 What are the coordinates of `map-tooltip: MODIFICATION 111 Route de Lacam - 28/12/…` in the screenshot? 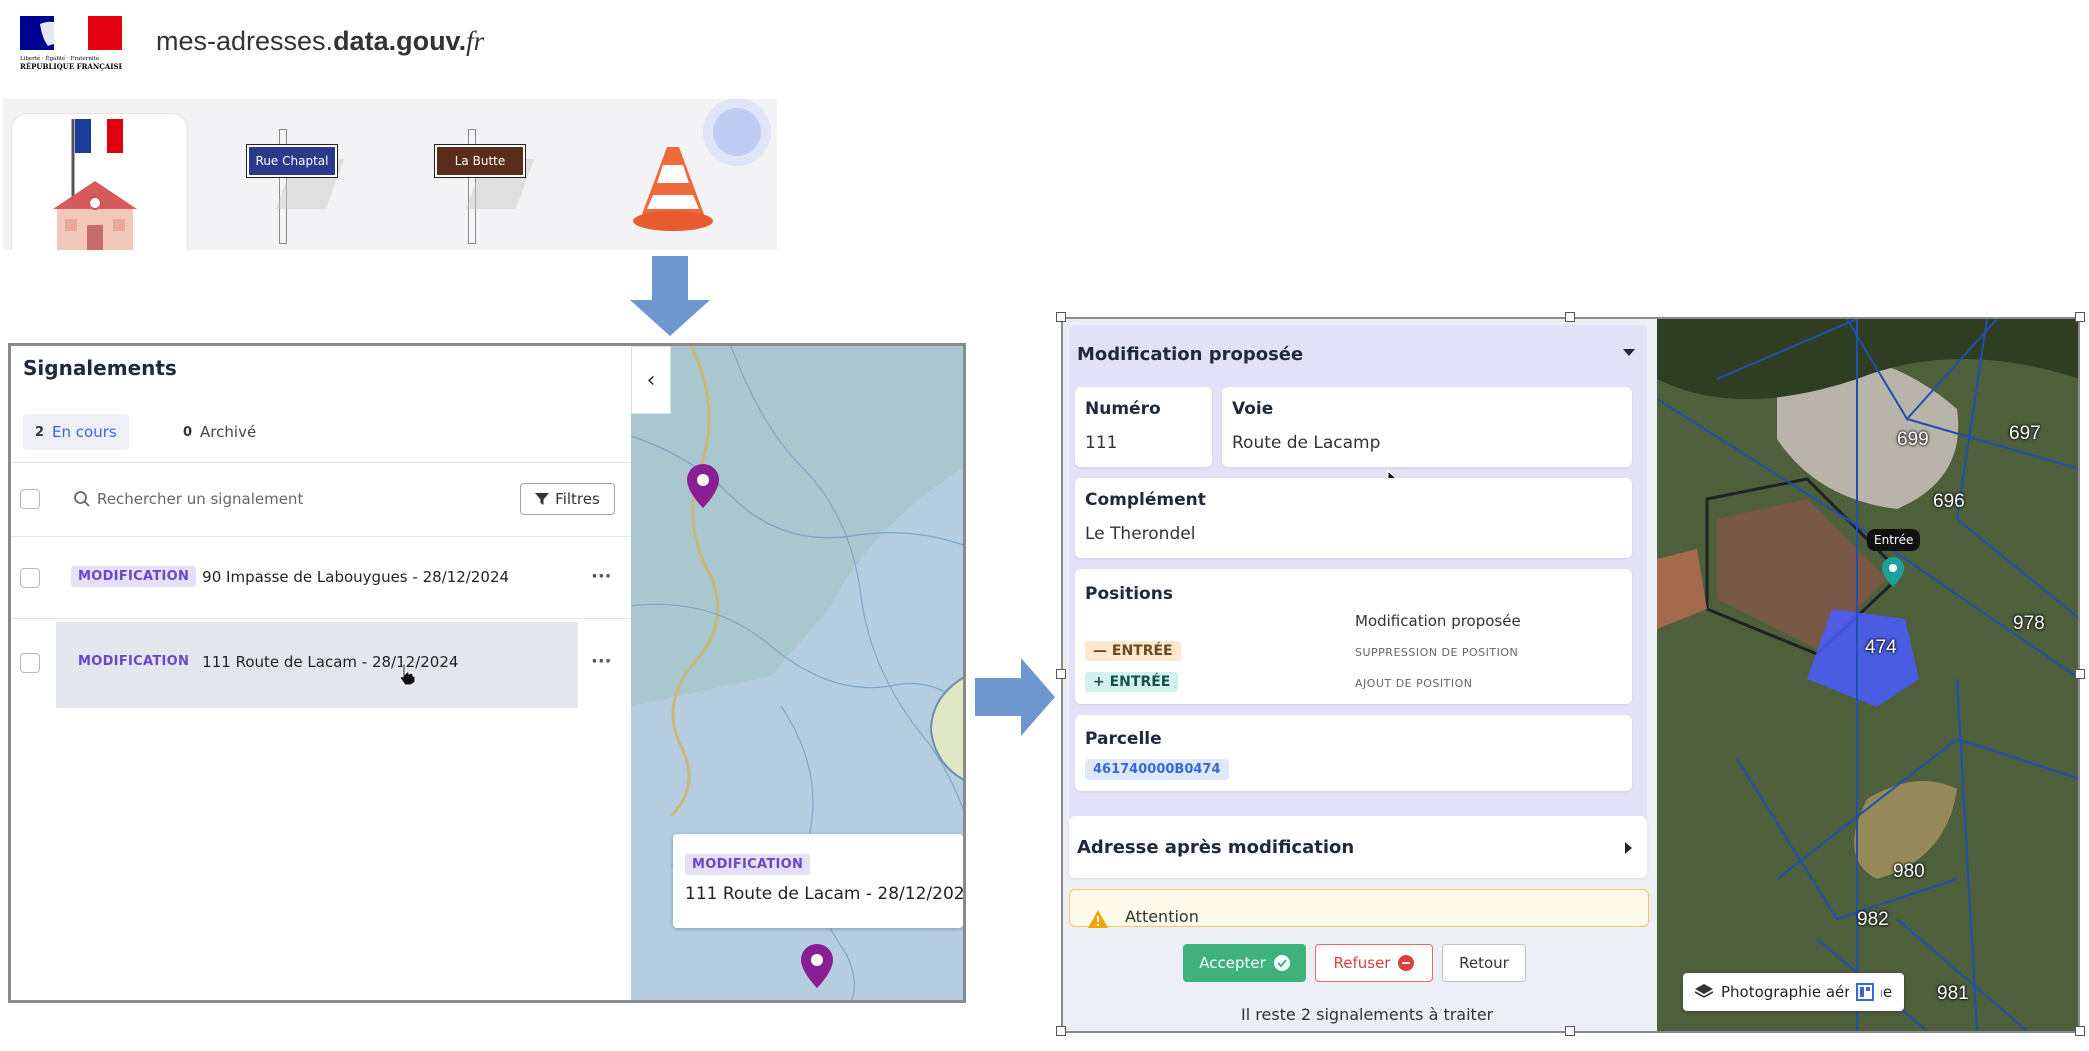 It's located at (818, 881).